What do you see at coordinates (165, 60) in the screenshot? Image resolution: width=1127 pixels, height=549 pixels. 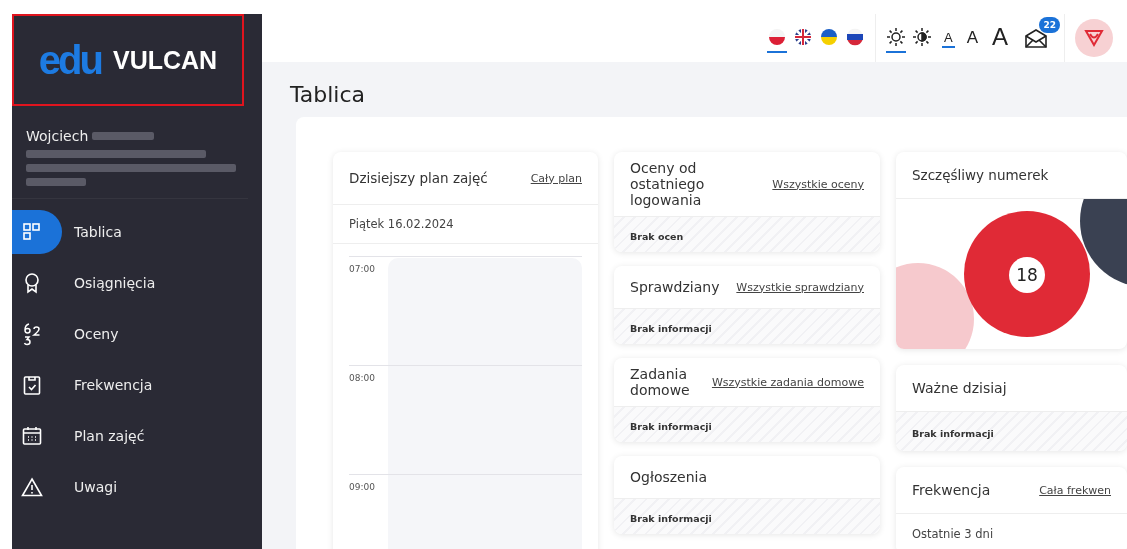 I see `logo-text: VULCAN` at bounding box center [165, 60].